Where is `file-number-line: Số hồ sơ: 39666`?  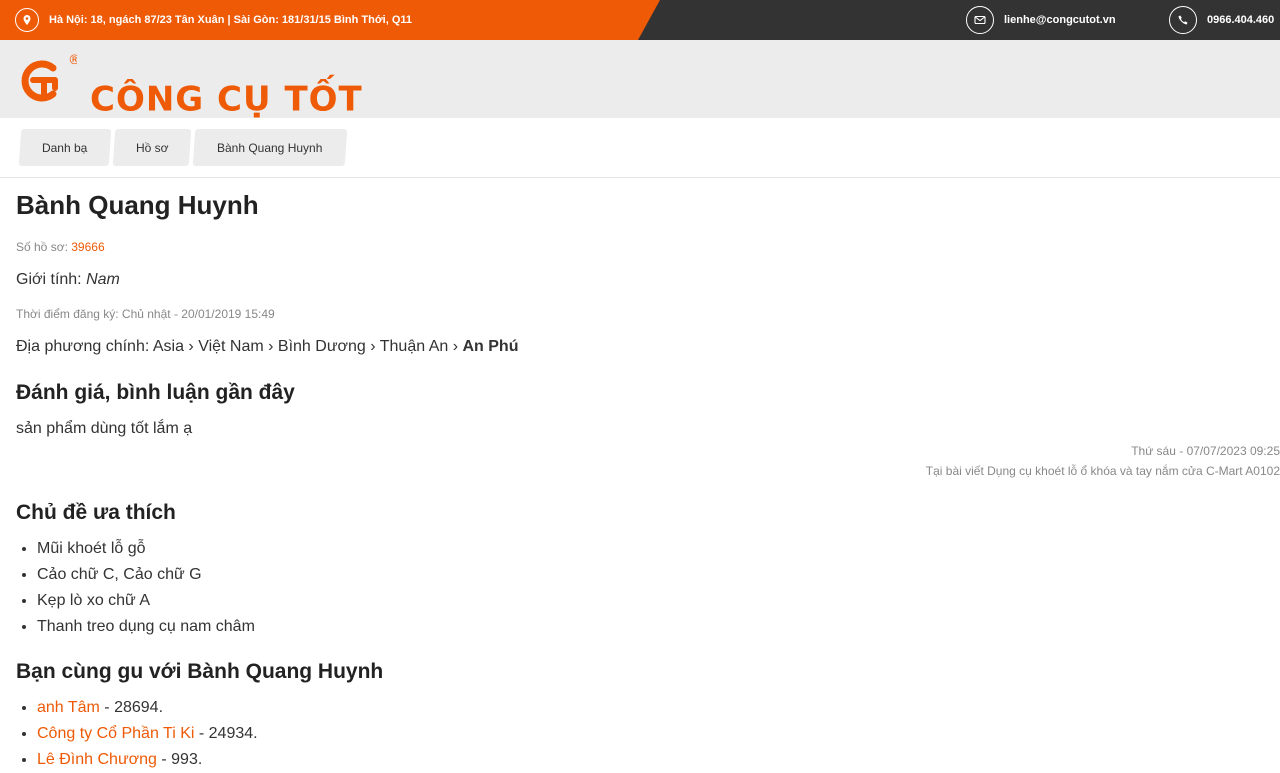 file-number-line: Số hồ sơ: 39666 is located at coordinates (60, 247).